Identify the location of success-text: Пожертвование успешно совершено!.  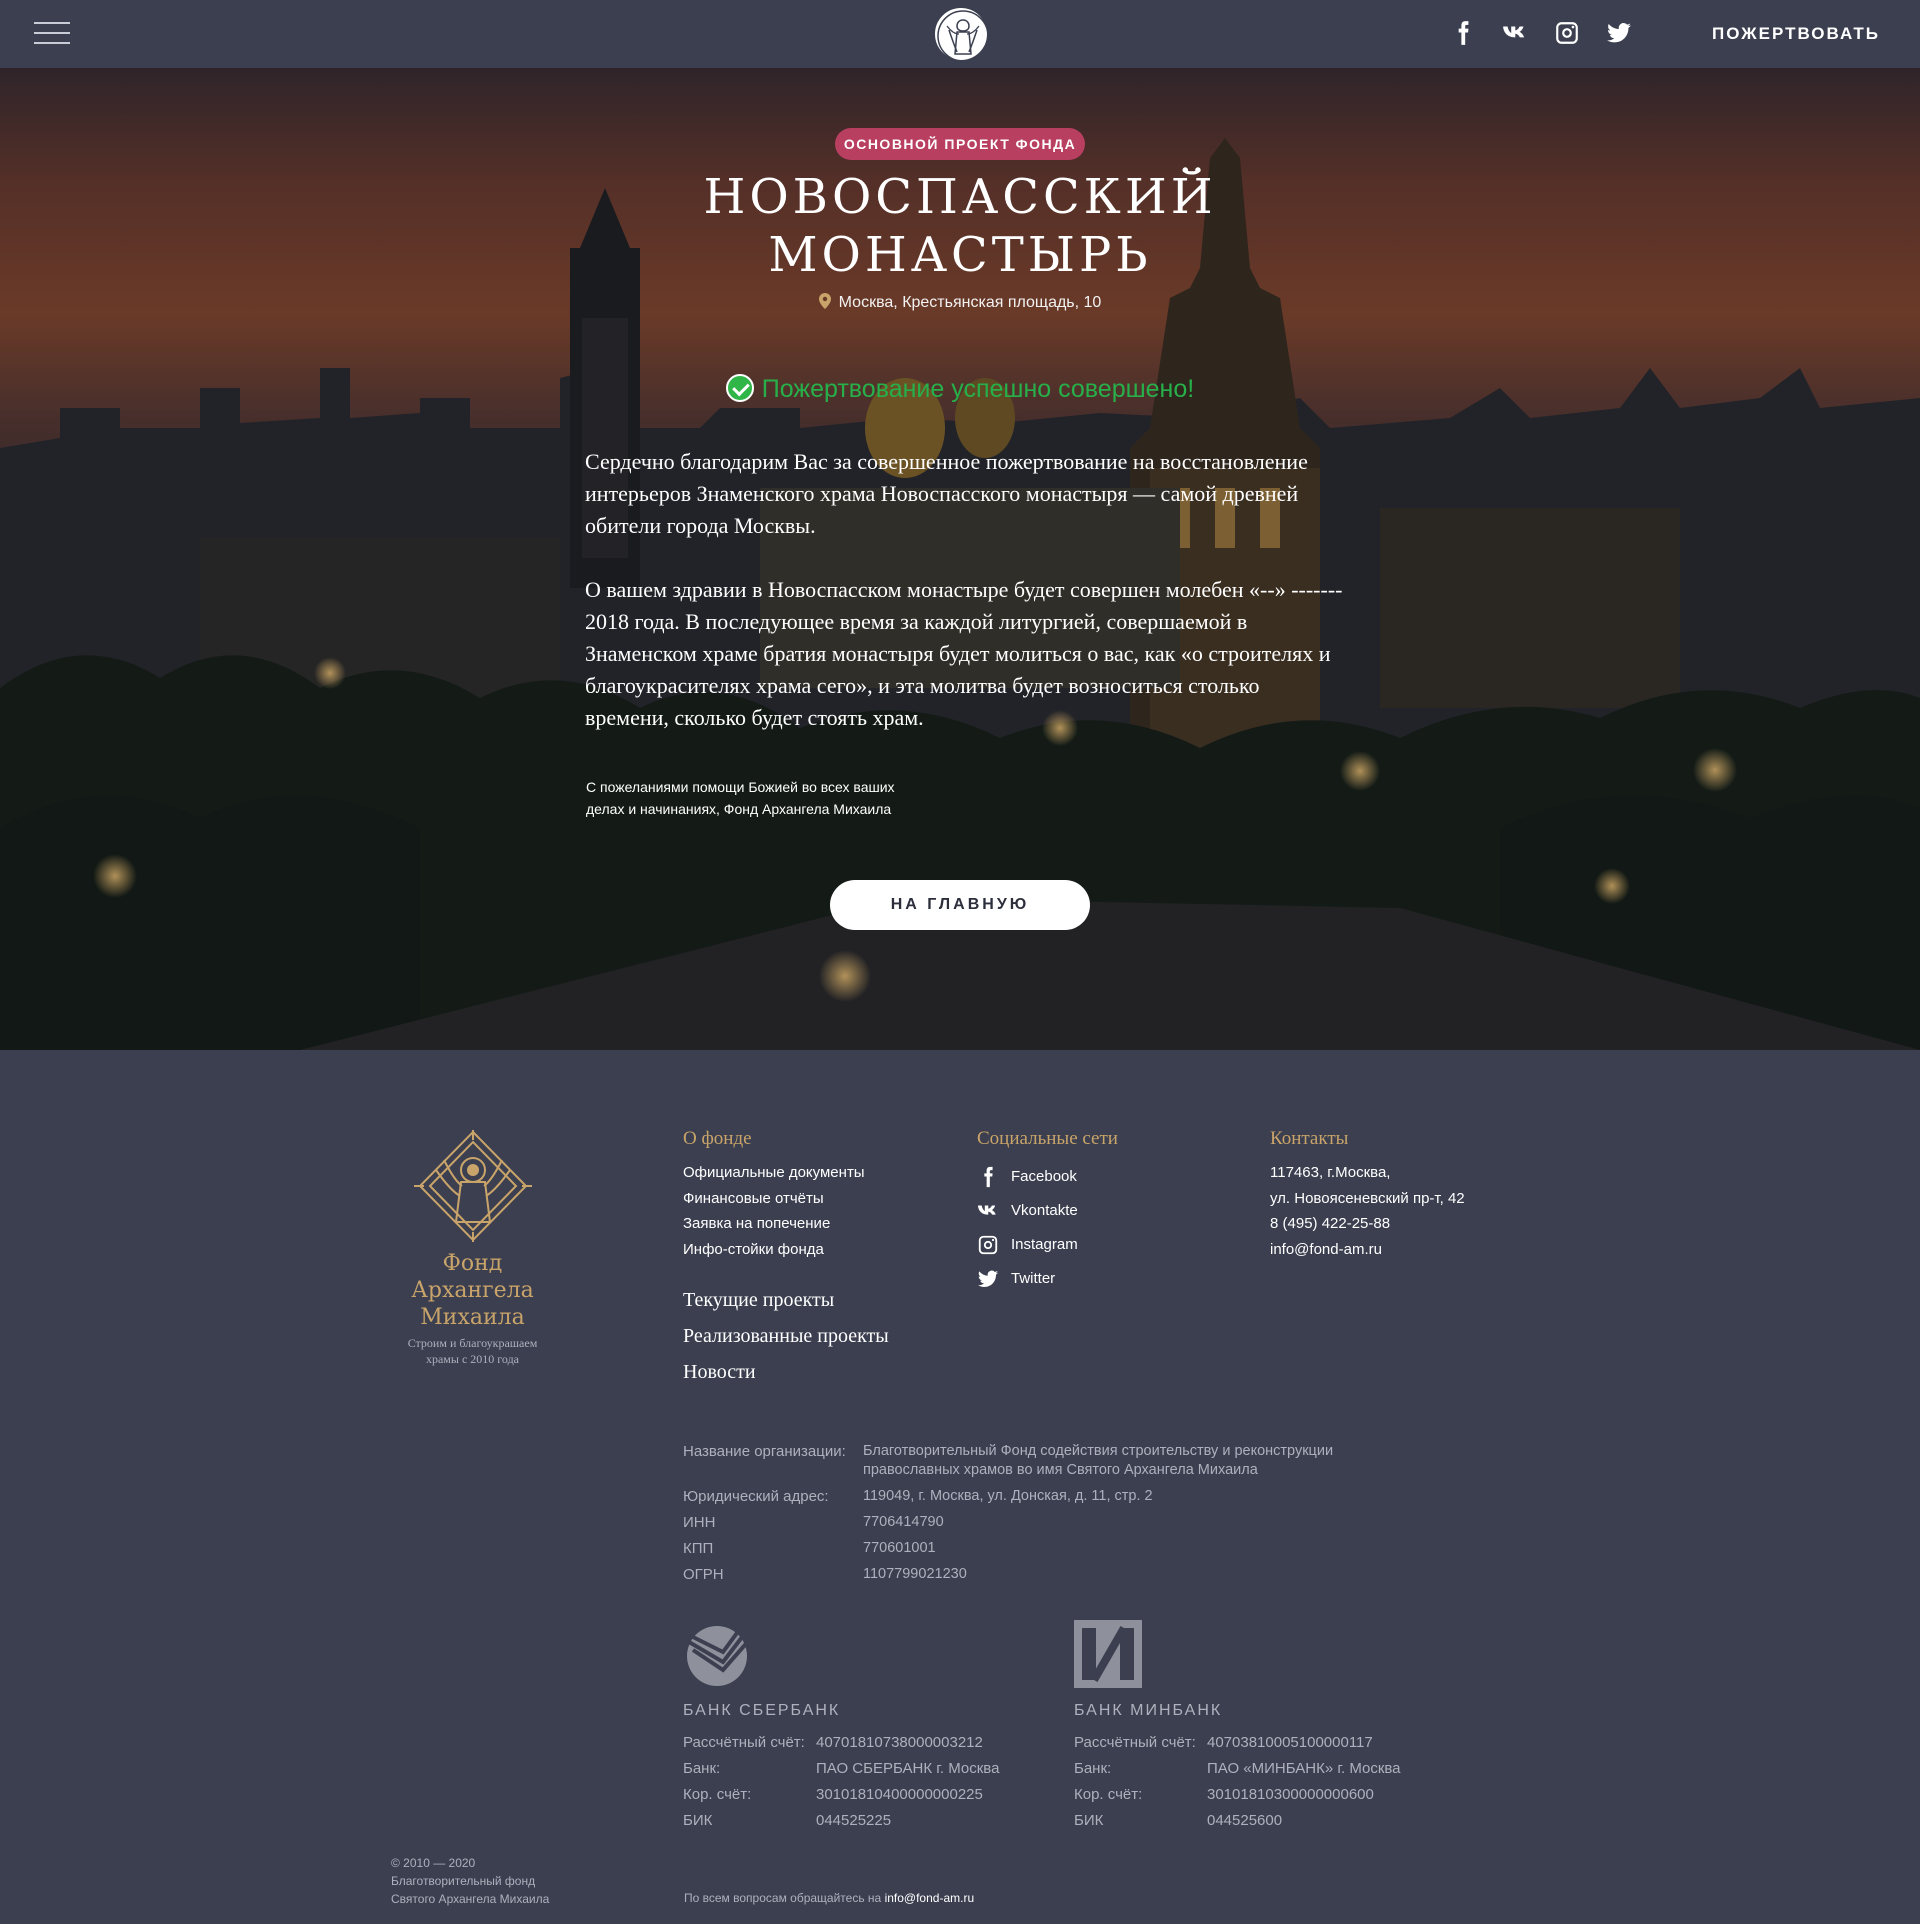
(978, 389).